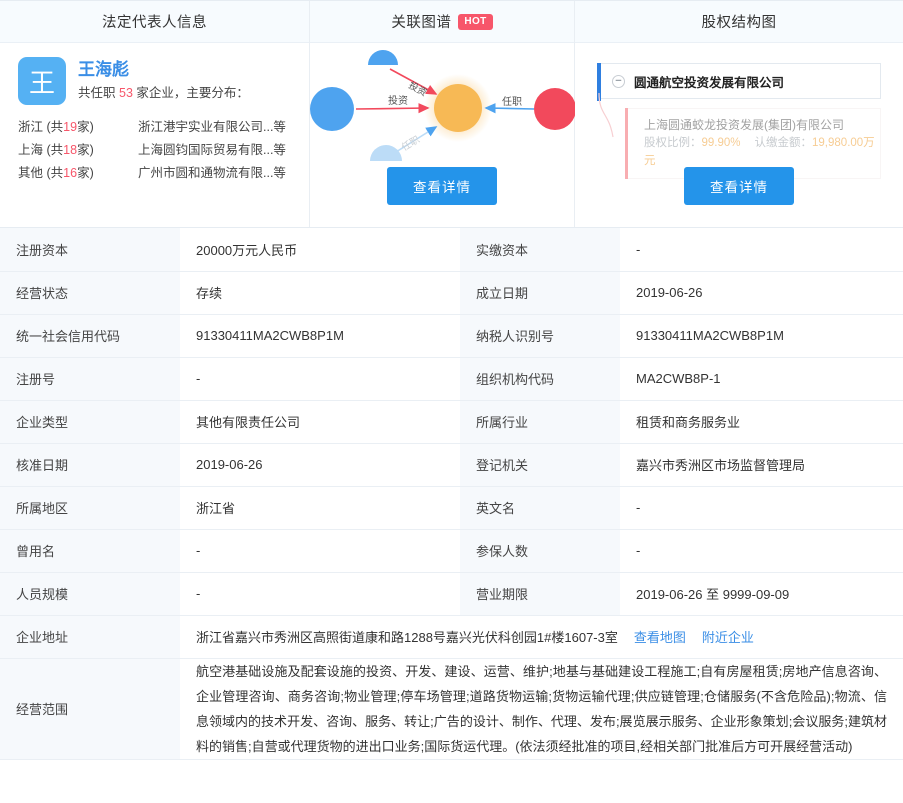 The image size is (903, 803). I want to click on relation-graph-panel-title: 关联图谱, so click(421, 23).